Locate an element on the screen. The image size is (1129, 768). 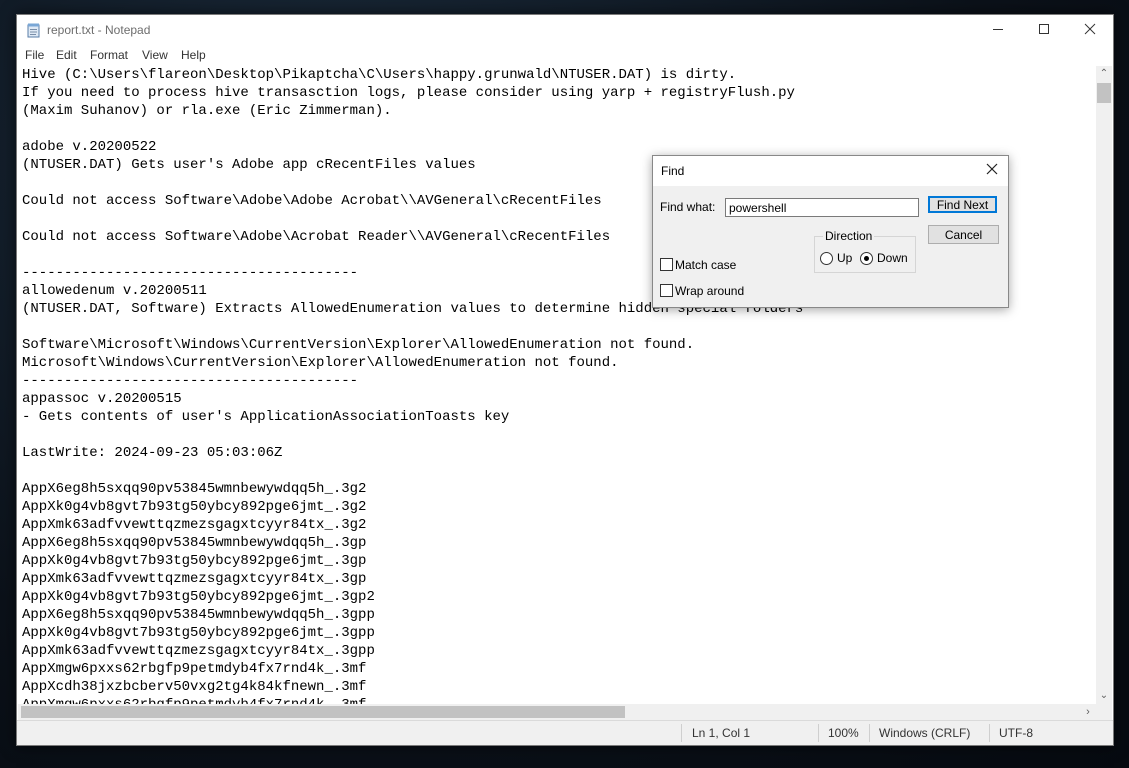
status-bar: Ln 1, Col 1 100% Windows (CRLF) UTF-8 is located at coordinates (565, 732).